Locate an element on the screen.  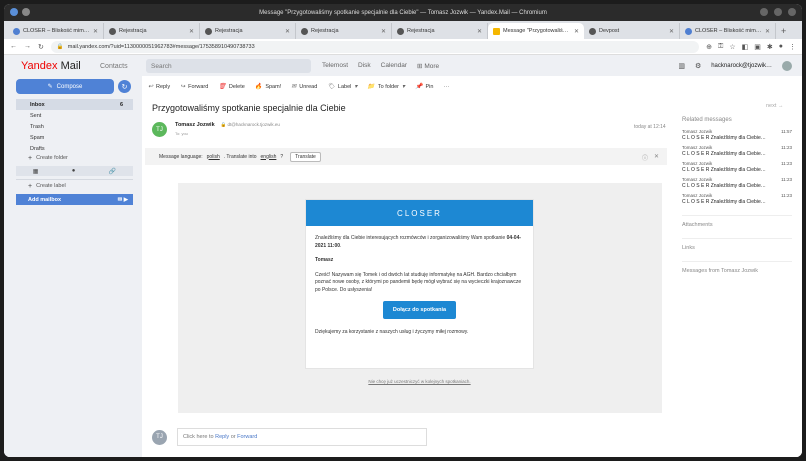
folder-sent: Sent is located at coordinates (74, 115).